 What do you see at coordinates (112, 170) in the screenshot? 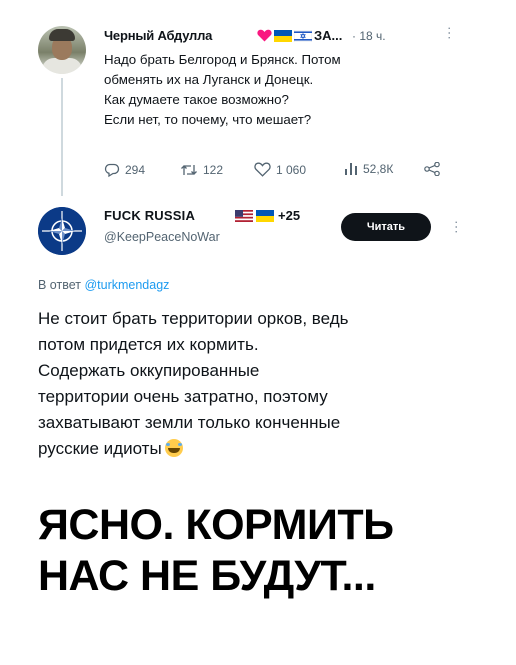
I see `reply-icon` at bounding box center [112, 170].